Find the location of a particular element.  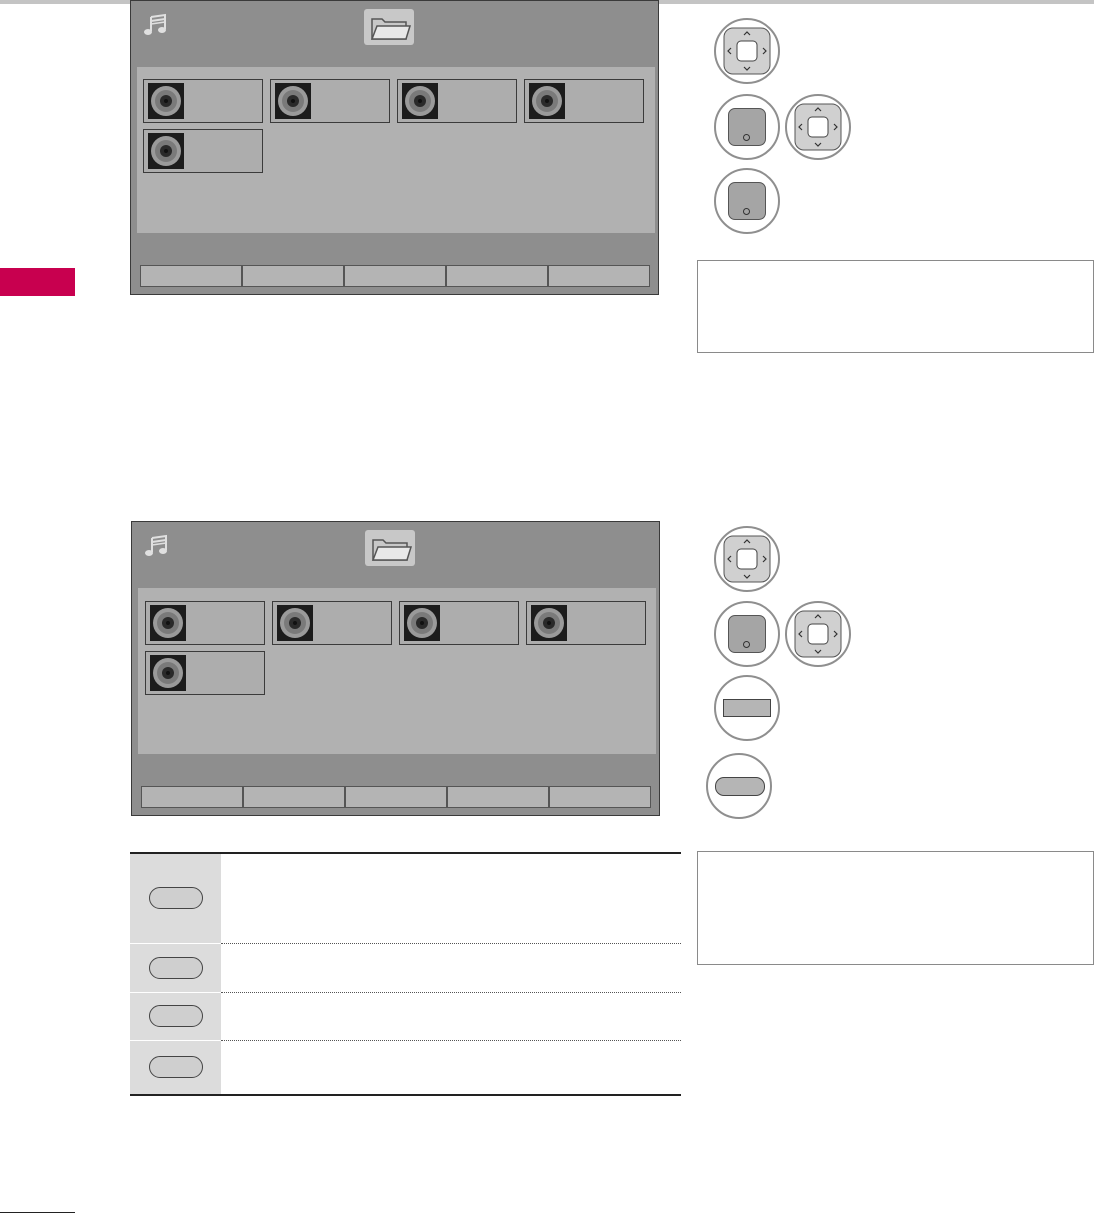

function-table is located at coordinates (405, 974).